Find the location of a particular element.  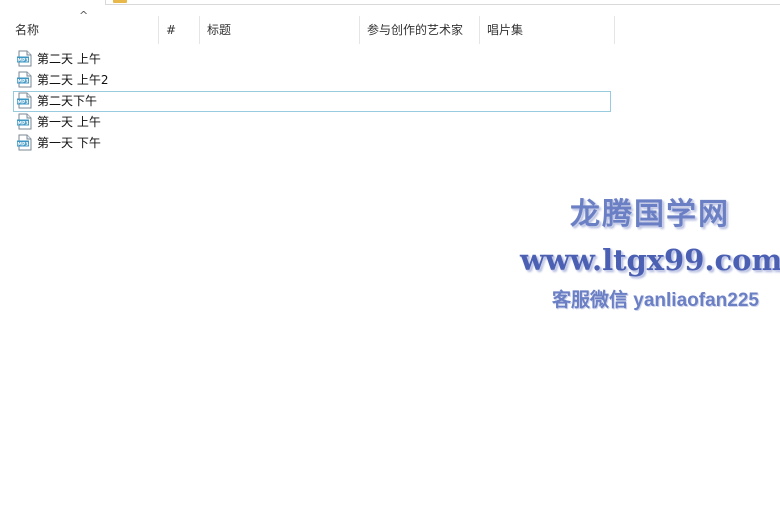

watermark: 龙腾国学网 www.ltgx99.com 客服微信 yanliaofan225 is located at coordinates (650, 254).